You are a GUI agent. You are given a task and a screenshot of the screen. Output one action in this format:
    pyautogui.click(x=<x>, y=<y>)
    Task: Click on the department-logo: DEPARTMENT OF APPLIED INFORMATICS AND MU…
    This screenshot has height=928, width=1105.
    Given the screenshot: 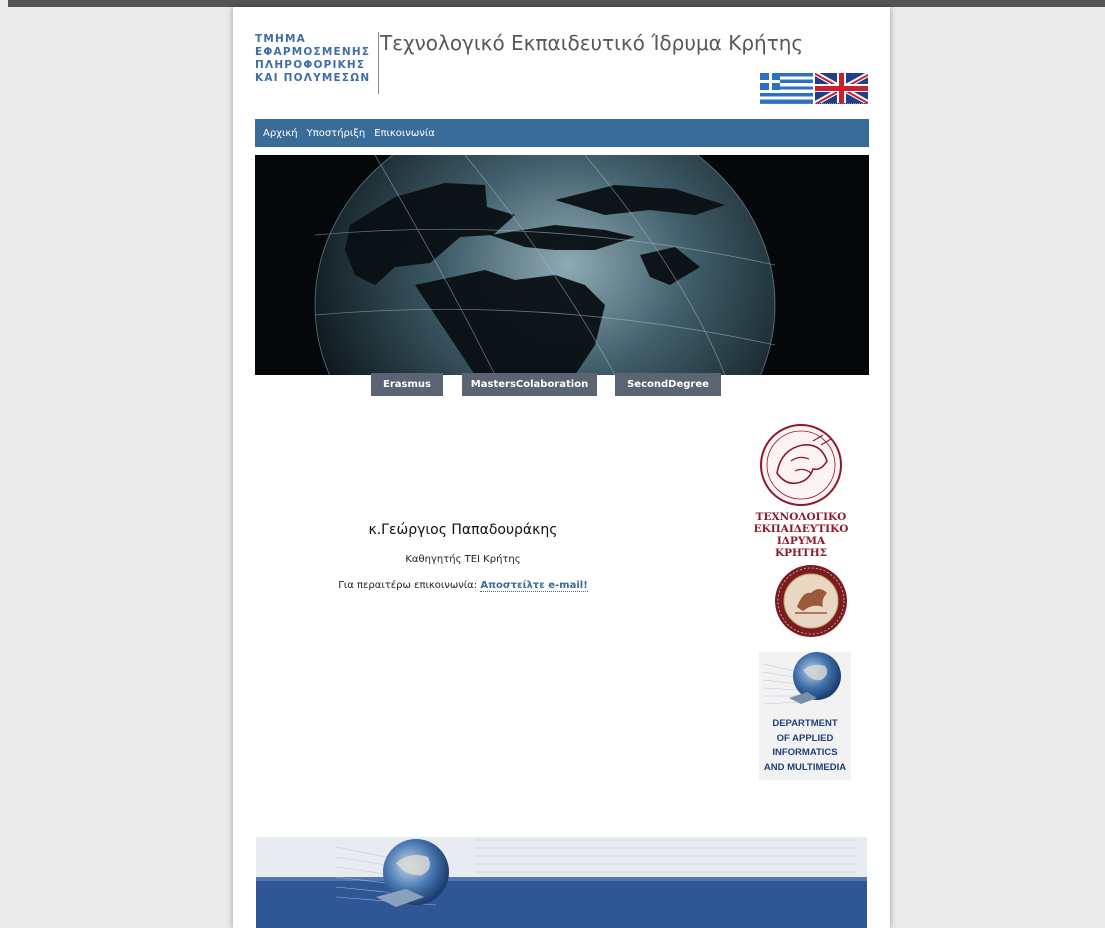 What is the action you would take?
    pyautogui.click(x=805, y=716)
    